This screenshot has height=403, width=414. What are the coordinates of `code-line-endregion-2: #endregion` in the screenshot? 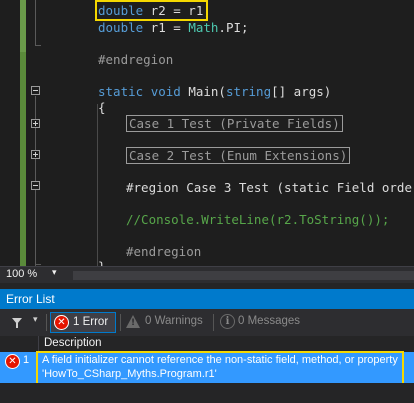 It's located at (163, 251).